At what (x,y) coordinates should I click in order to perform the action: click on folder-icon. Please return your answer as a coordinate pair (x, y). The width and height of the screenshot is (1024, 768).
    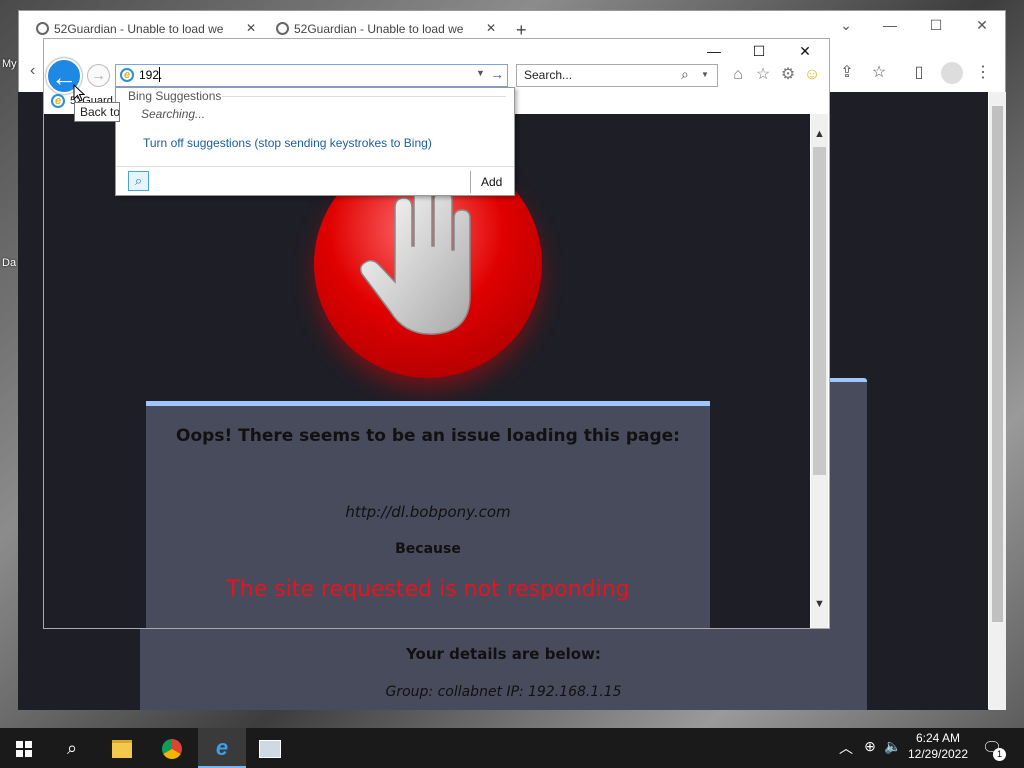
    Looking at the image, I should click on (122, 749).